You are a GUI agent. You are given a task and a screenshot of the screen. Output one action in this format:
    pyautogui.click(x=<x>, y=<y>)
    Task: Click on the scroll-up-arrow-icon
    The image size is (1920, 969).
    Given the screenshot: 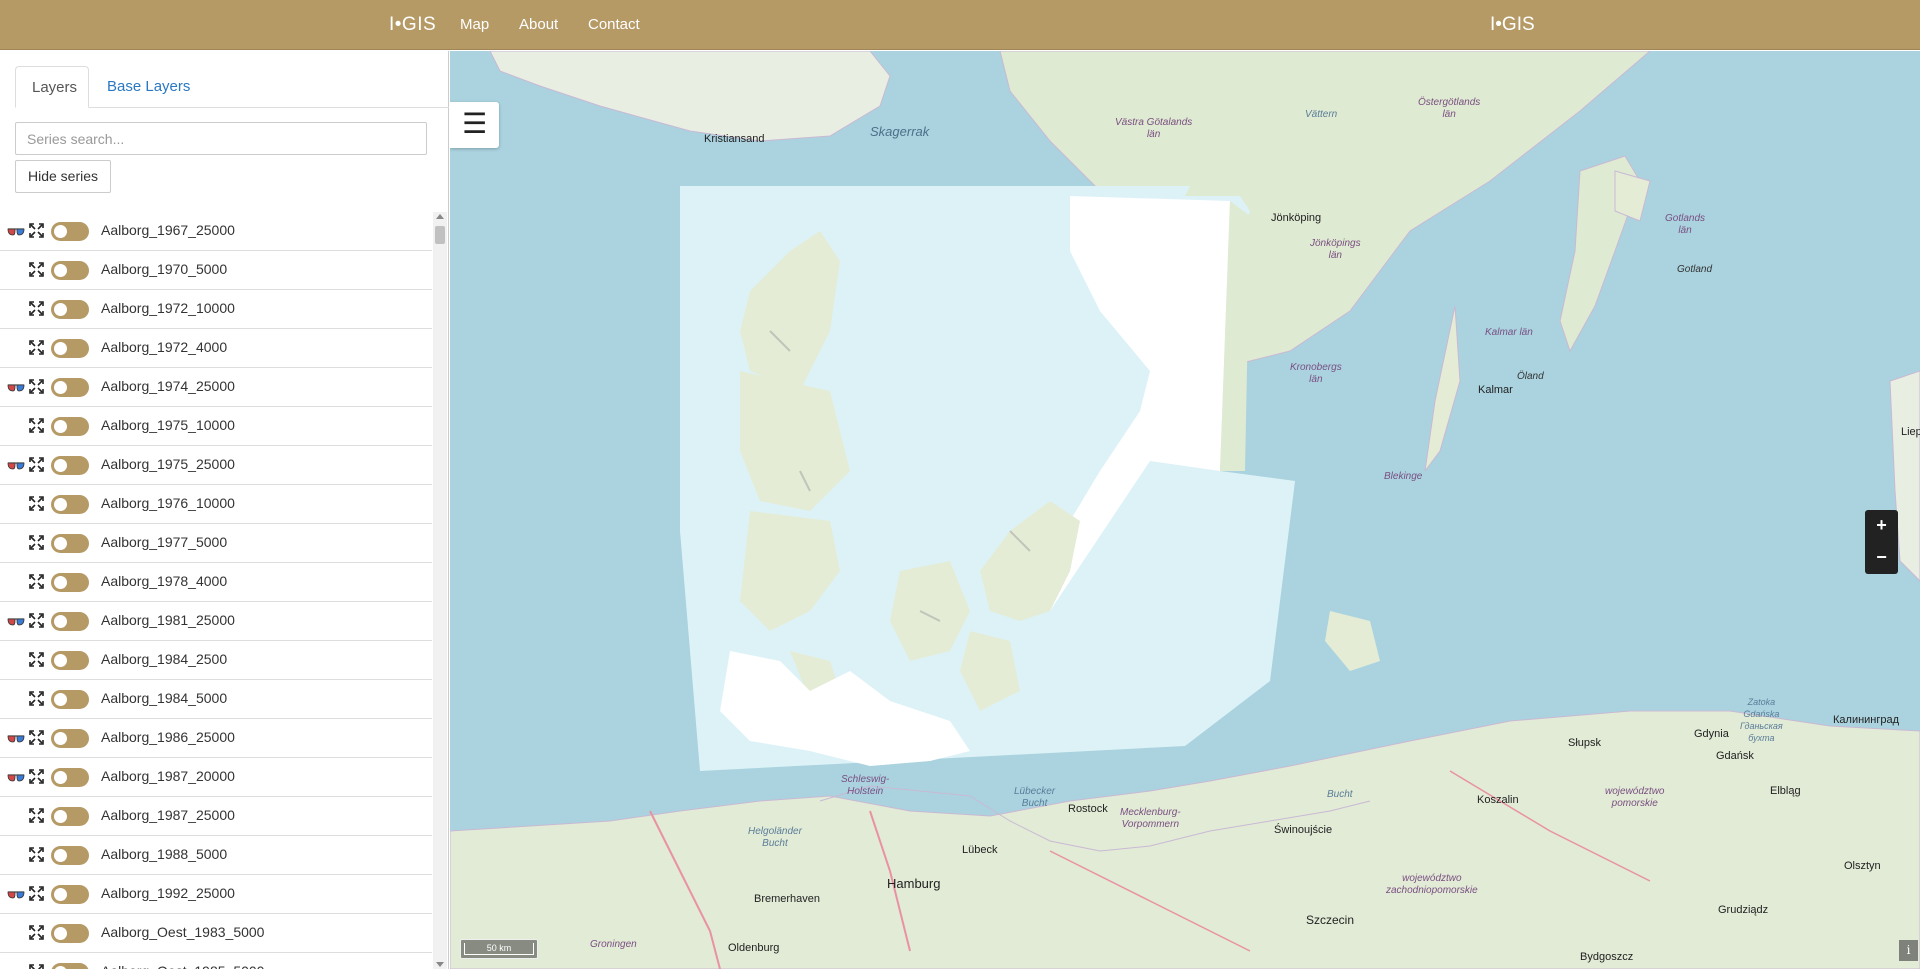 What is the action you would take?
    pyautogui.click(x=440, y=216)
    